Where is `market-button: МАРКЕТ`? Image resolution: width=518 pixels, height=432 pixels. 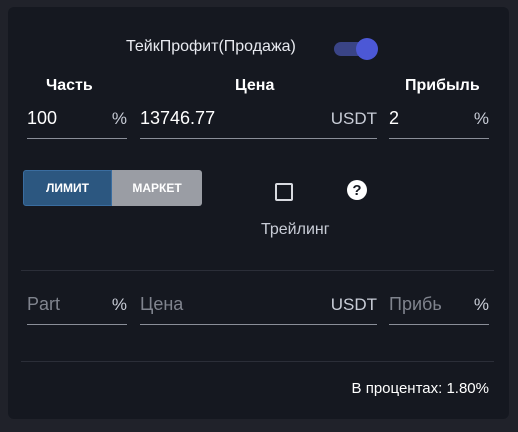 market-button: МАРКЕТ is located at coordinates (157, 188).